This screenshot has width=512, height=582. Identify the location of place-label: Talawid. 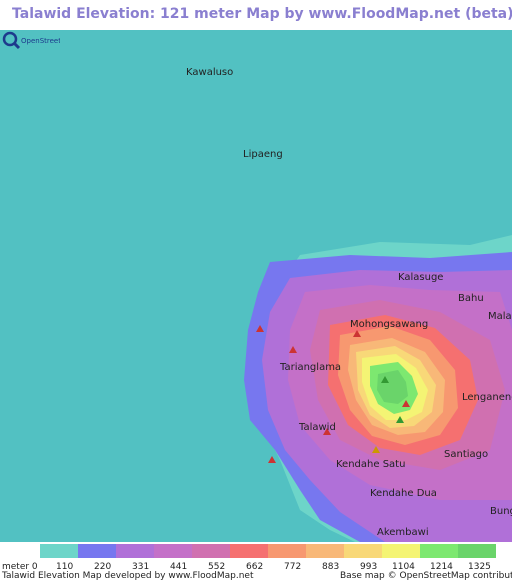
(317, 427).